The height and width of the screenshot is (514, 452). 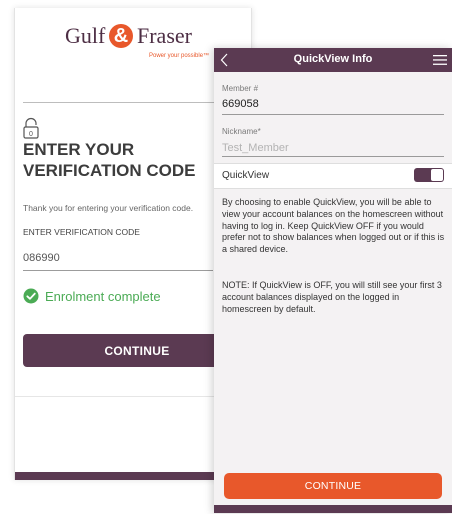 What do you see at coordinates (164, 35) in the screenshot?
I see `logo-word-fraser: Fraser` at bounding box center [164, 35].